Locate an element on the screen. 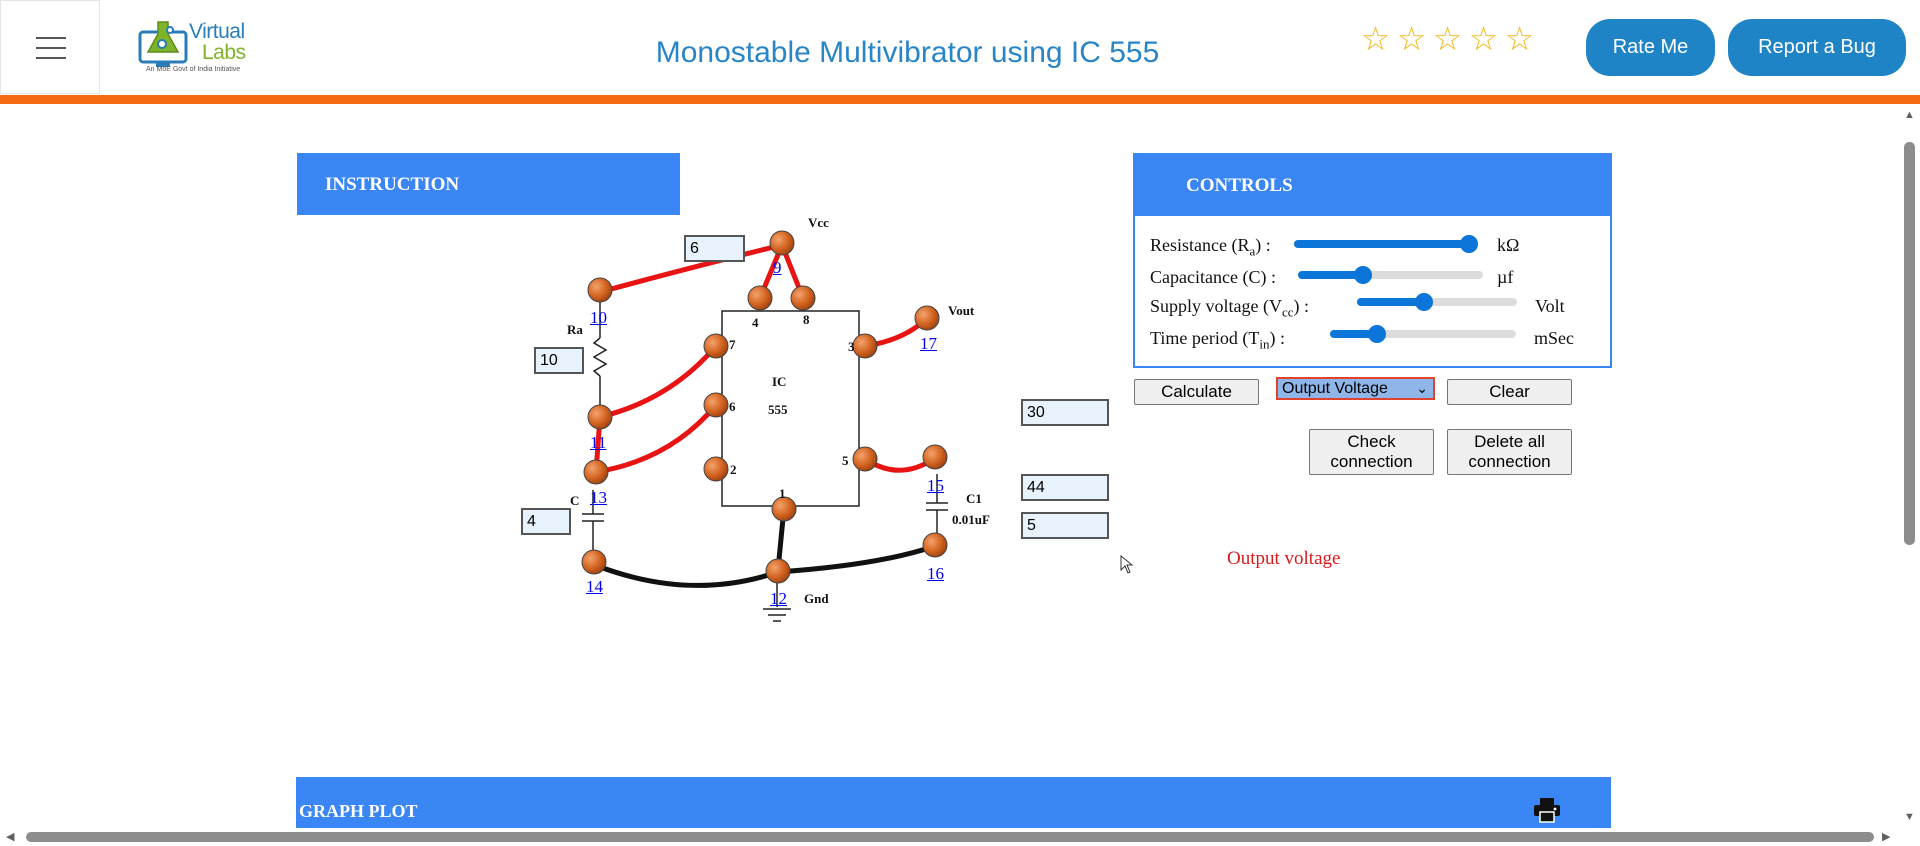 The image size is (1920, 846). resistance-slider is located at coordinates (1386, 244).